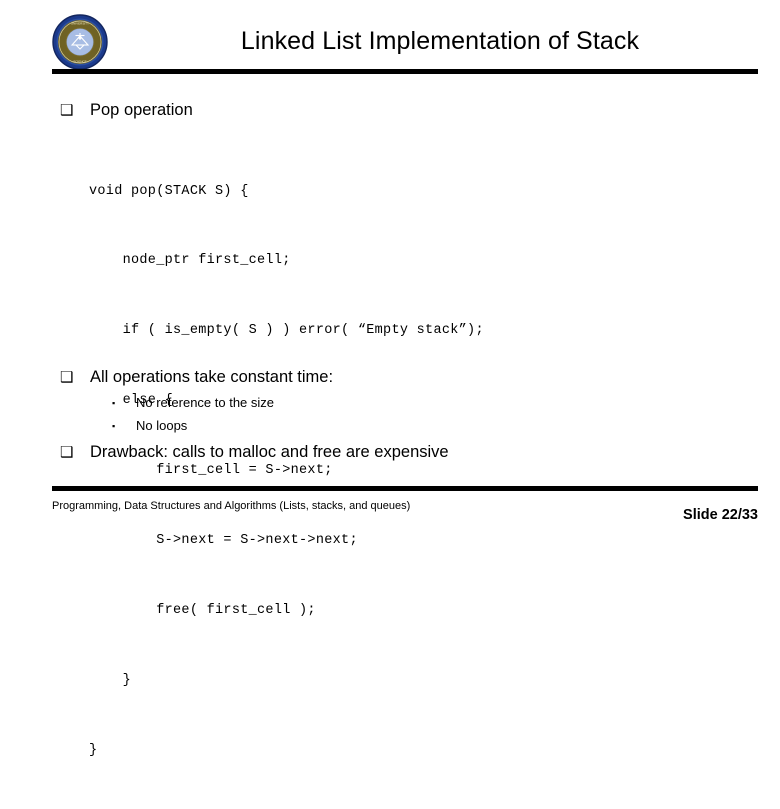 This screenshot has width=780, height=809. I want to click on header-divider, so click(405, 71).